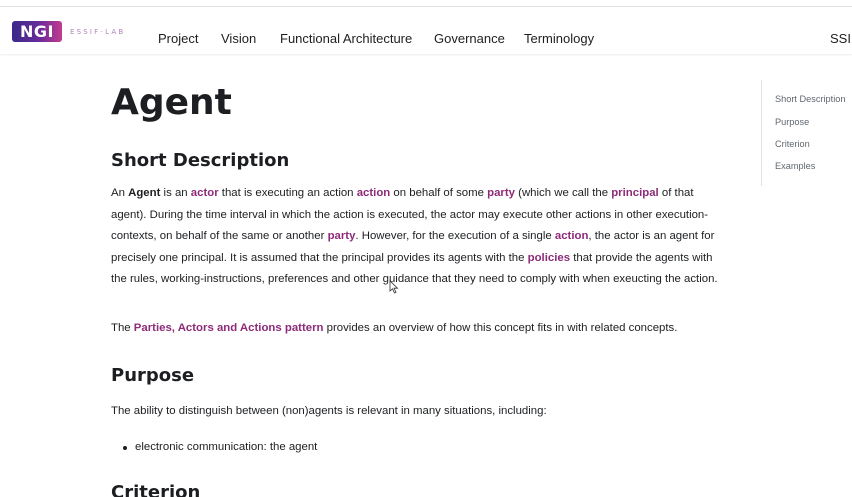 This screenshot has height=497, width=852. What do you see at coordinates (68, 31) in the screenshot?
I see `site-logo: NGI ESSIF-LAB` at bounding box center [68, 31].